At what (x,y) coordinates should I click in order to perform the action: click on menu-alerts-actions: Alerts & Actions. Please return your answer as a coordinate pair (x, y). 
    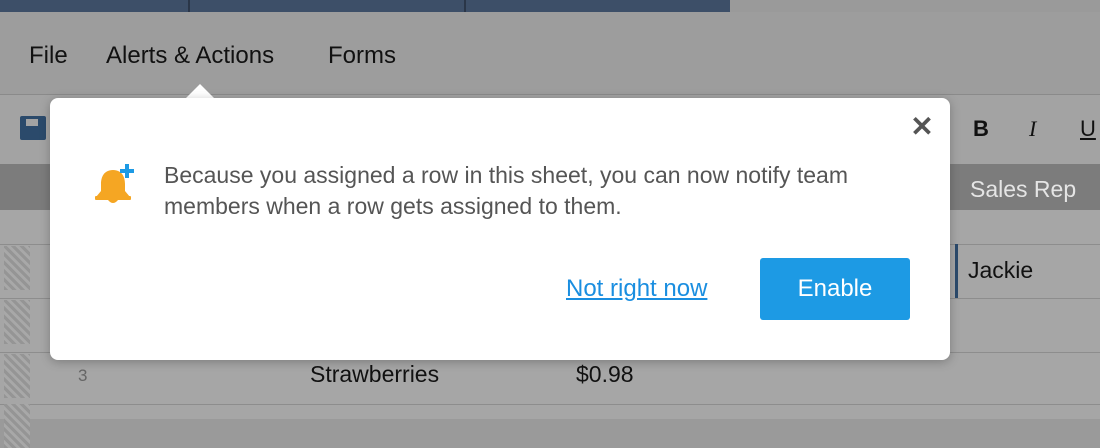
    Looking at the image, I should click on (190, 56).